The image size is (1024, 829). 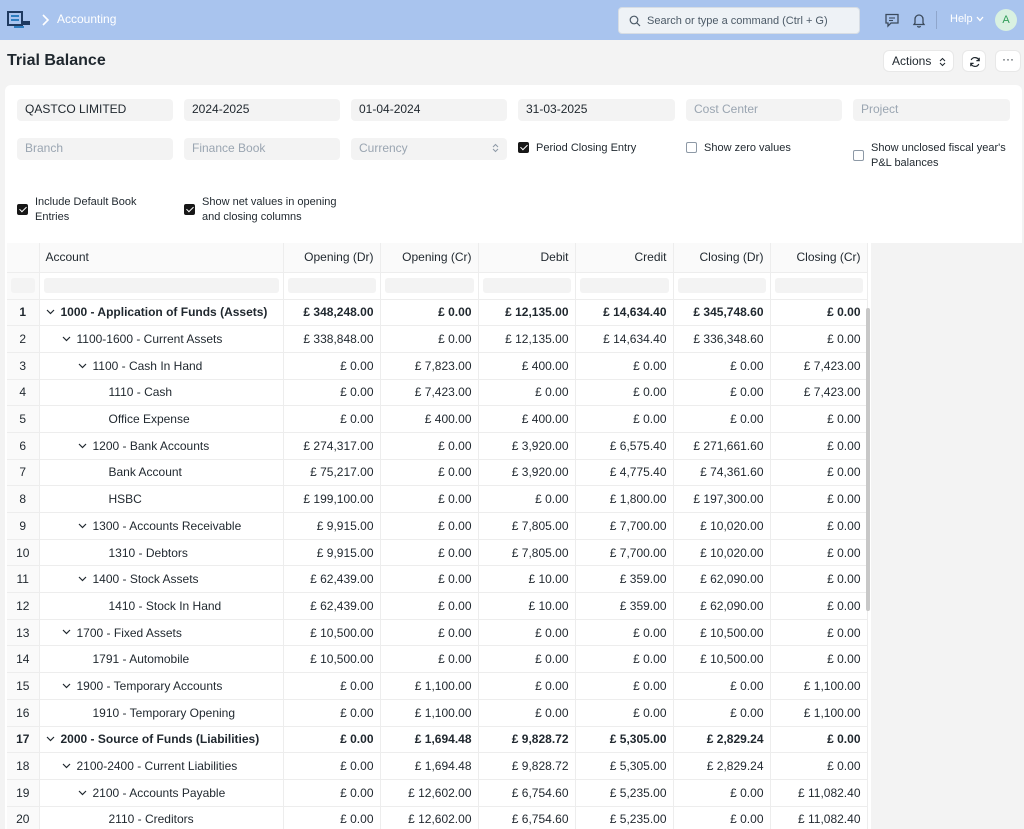 What do you see at coordinates (161, 793) in the screenshot?
I see `account-cell: 2100 - Accounts Payable` at bounding box center [161, 793].